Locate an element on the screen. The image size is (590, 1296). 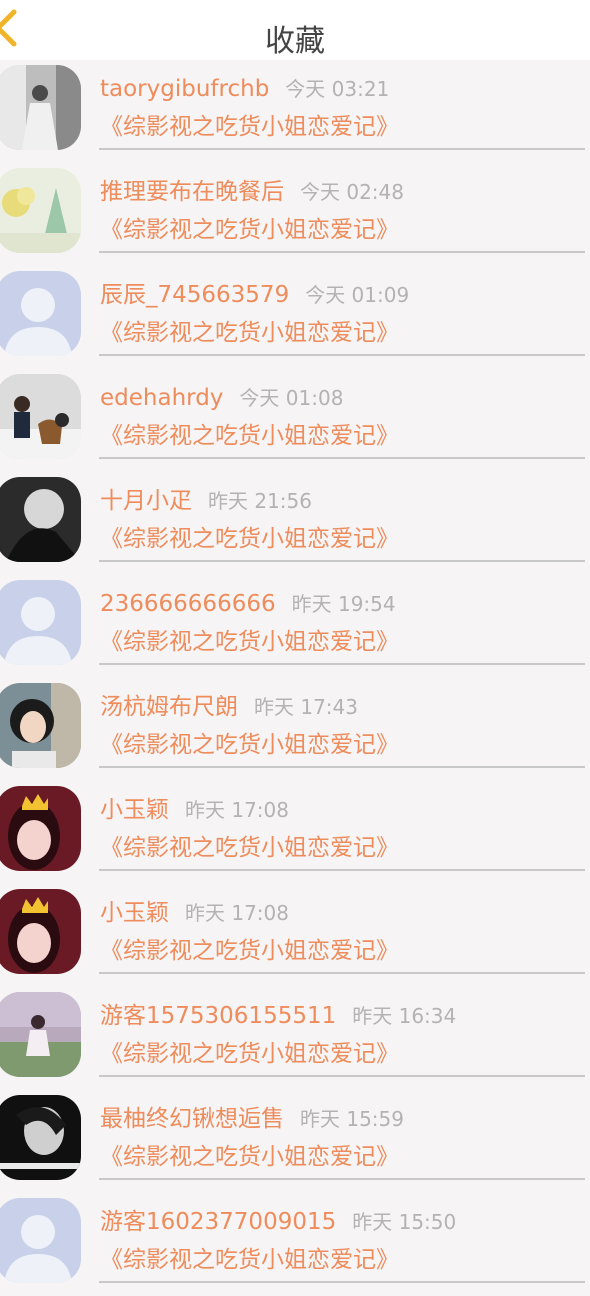
timestamp: 昨天 21:56 is located at coordinates (260, 501).